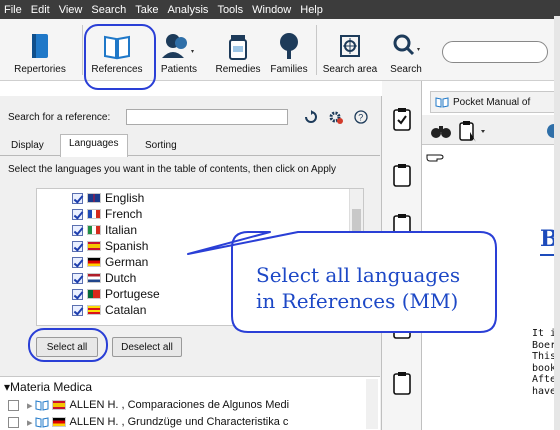 The width and height of the screenshot is (560, 430). What do you see at coordinates (68, 345) in the screenshot?
I see `select-all-highlight` at bounding box center [68, 345].